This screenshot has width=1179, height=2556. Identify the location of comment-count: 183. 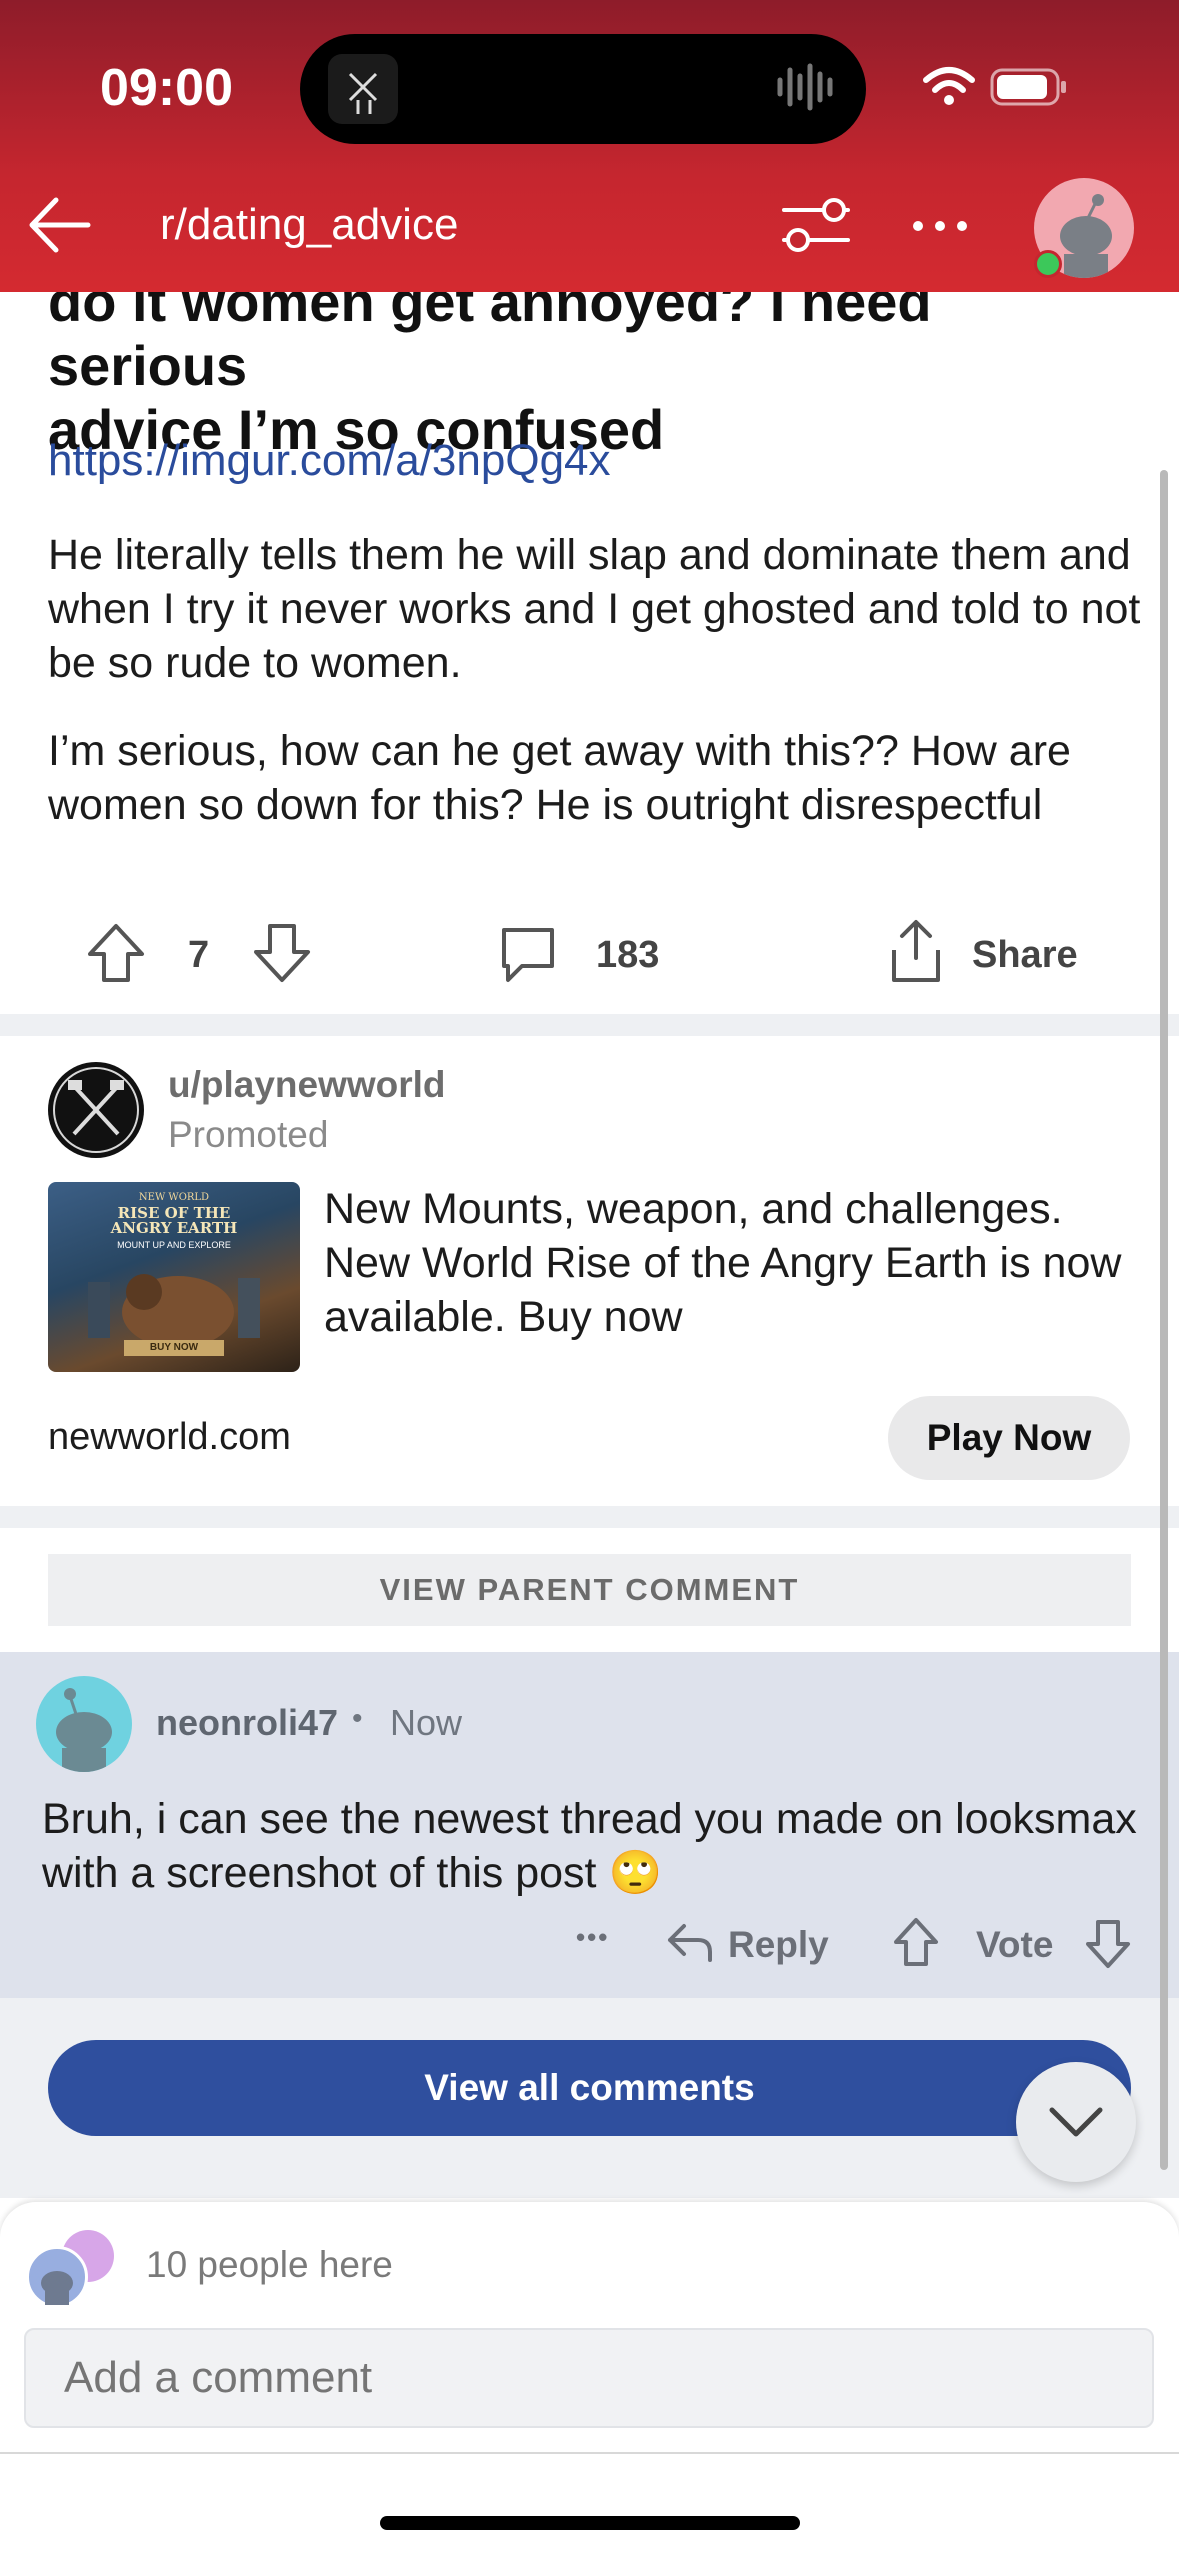
(627, 955).